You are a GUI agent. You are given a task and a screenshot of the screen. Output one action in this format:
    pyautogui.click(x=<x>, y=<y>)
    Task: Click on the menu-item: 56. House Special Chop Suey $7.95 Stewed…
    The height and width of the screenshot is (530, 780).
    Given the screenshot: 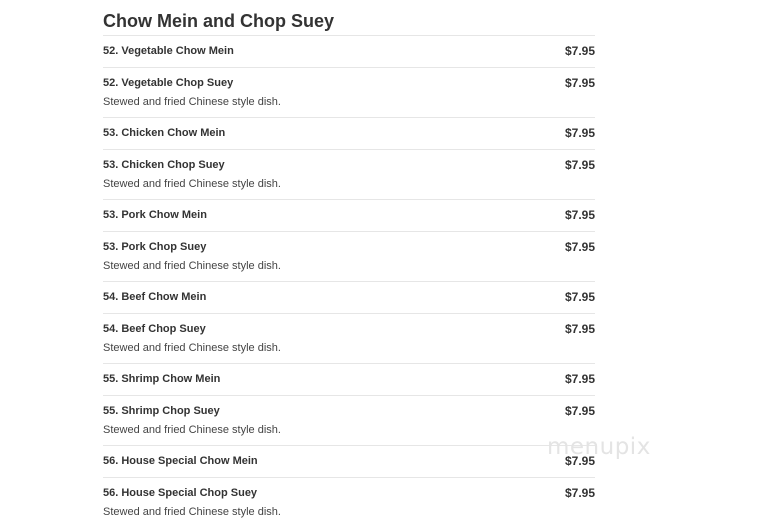 What is the action you would take?
    pyautogui.click(x=349, y=503)
    